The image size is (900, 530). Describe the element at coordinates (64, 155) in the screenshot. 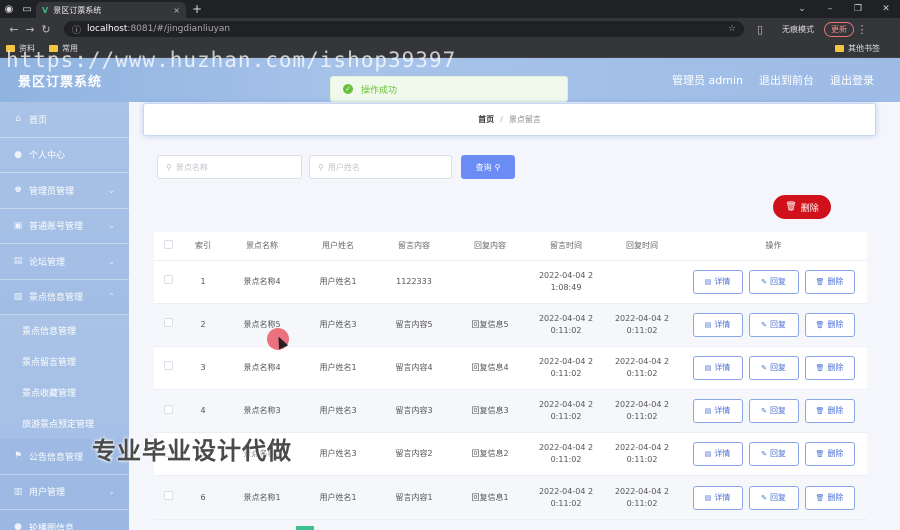

I see `sidebar-item-profile: ● 个人中心` at that location.